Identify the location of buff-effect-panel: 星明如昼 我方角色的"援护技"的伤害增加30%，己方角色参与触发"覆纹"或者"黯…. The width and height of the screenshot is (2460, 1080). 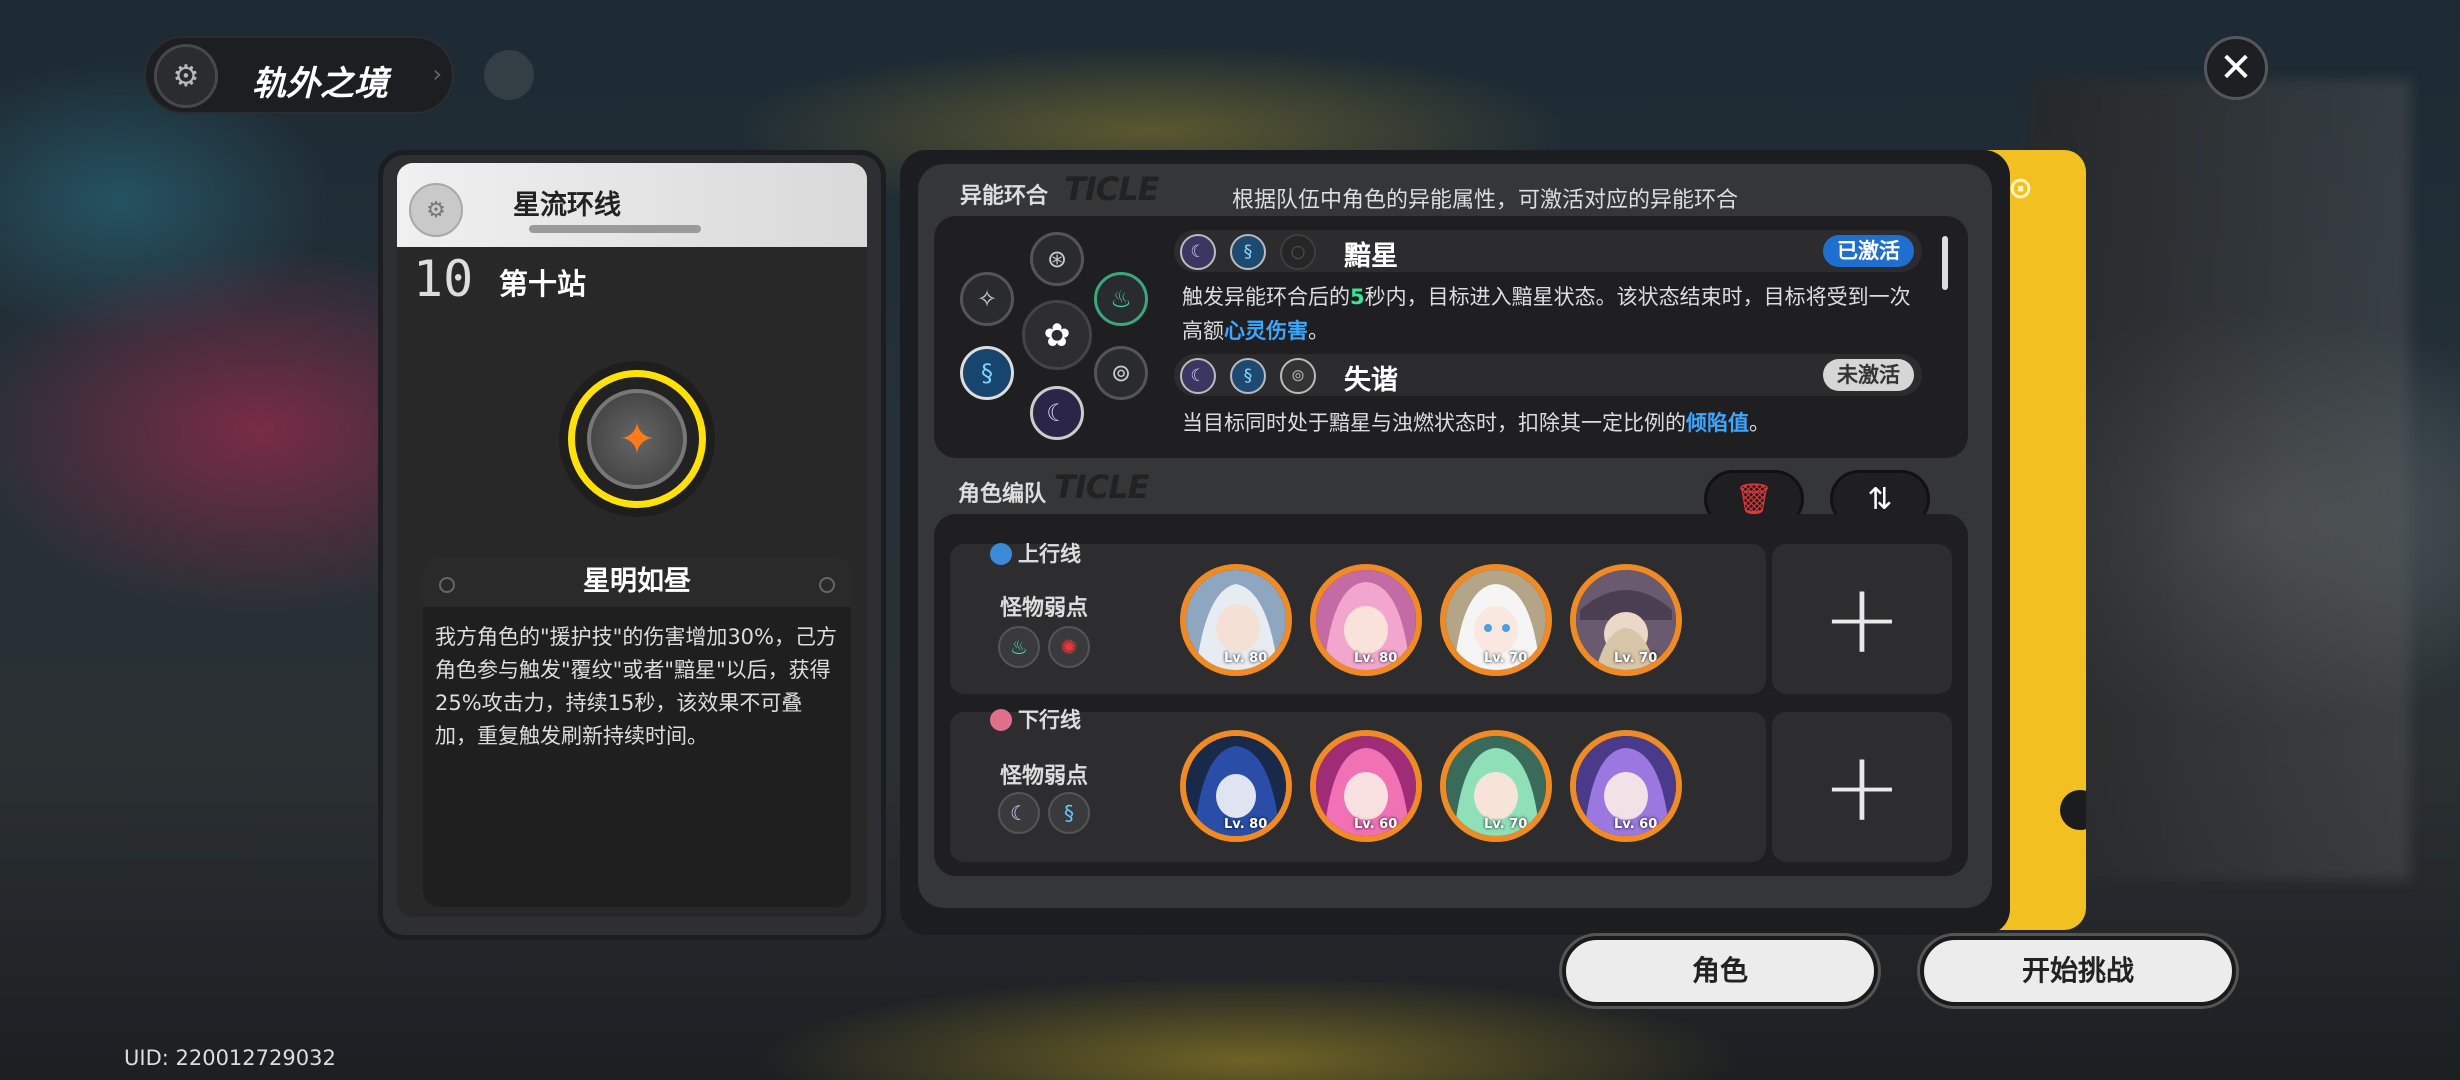
(637, 732).